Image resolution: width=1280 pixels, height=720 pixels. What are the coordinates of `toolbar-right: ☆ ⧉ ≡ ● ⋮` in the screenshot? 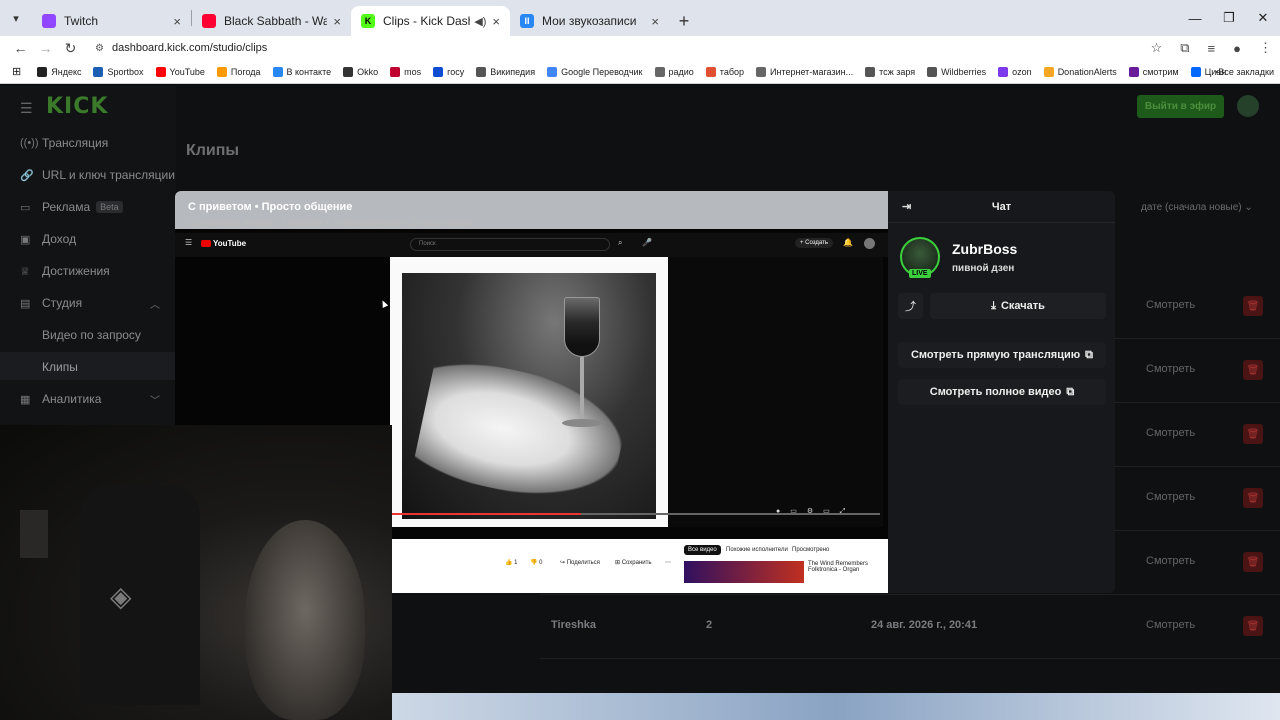 It's located at (1211, 48).